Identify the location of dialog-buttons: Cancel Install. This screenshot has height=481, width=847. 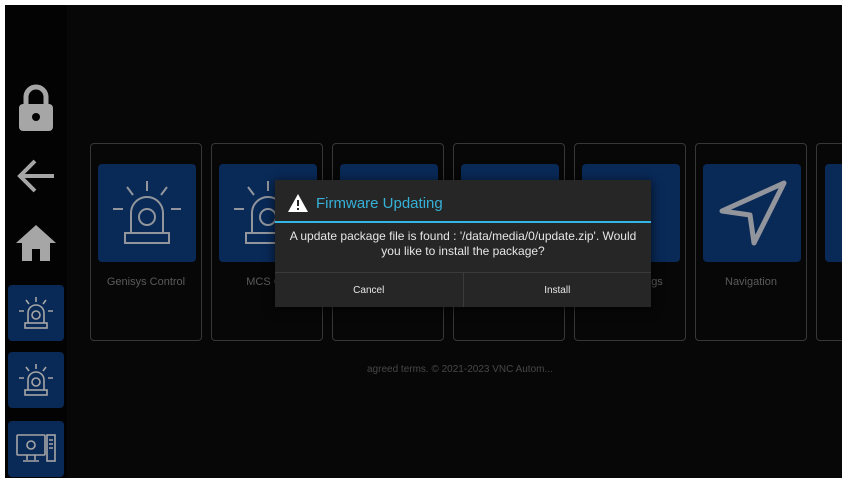
(463, 289).